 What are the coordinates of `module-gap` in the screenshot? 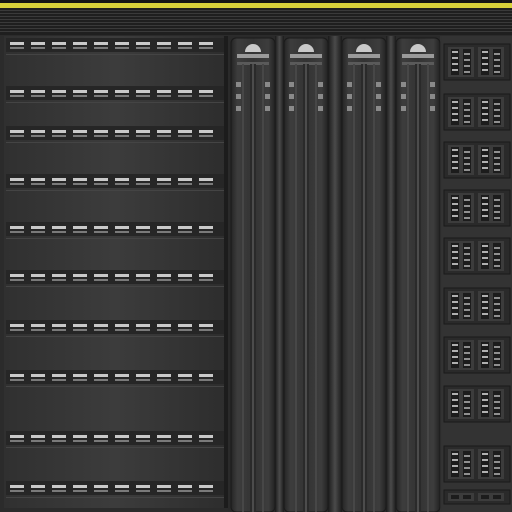 It's located at (335, 274).